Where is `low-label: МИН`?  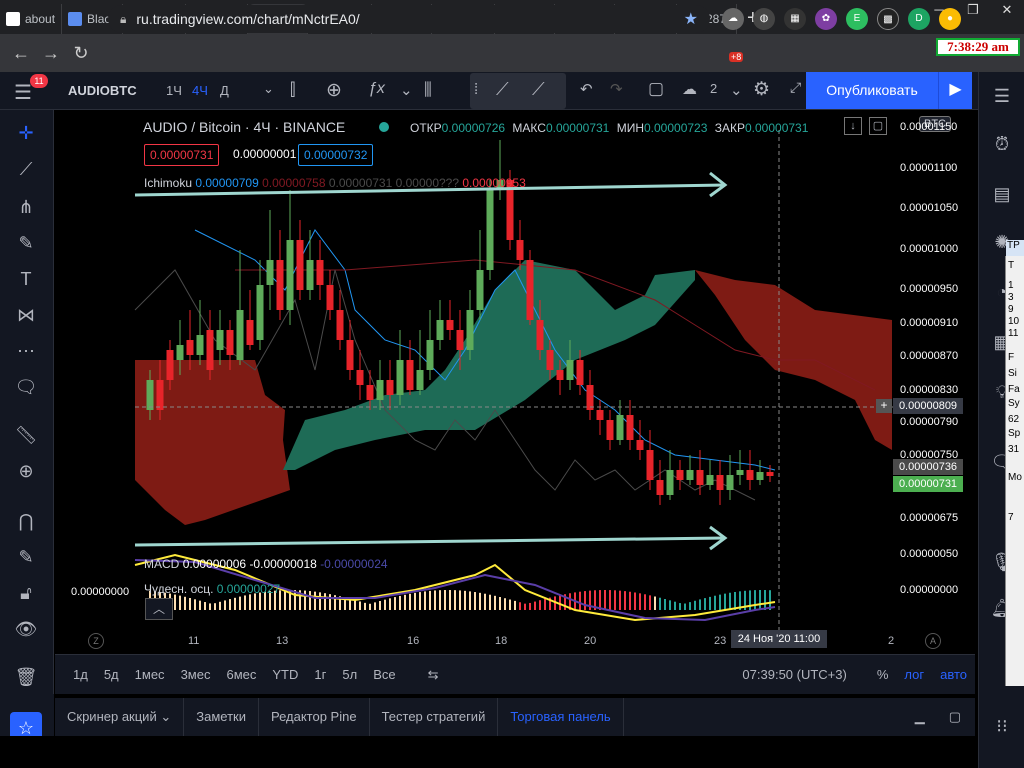
low-label: МИН is located at coordinates (630, 128).